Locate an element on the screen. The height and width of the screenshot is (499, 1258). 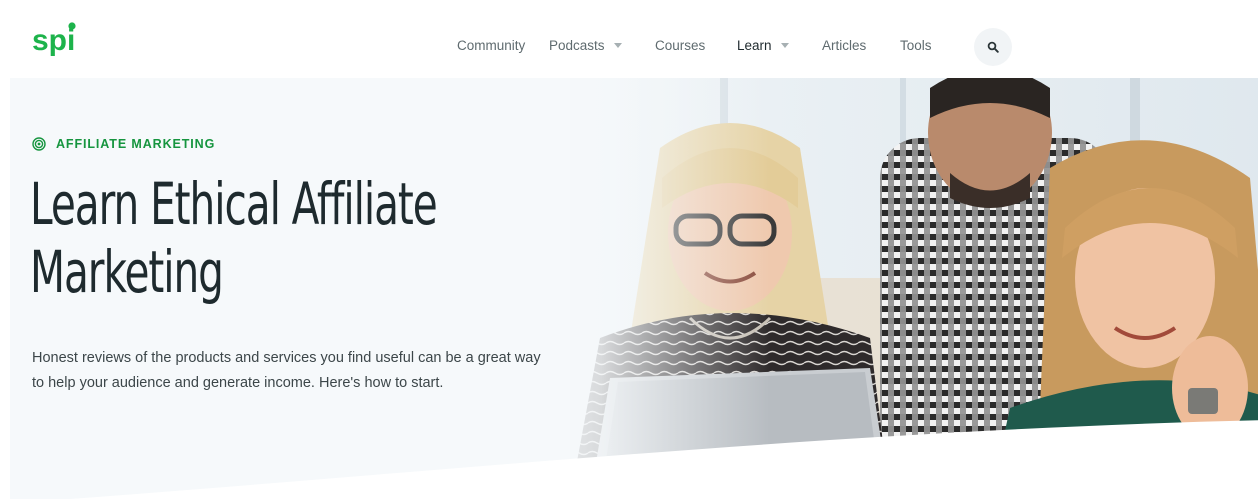
page-title-line1: Learn Ethical Affiliate is located at coordinates (234, 204).